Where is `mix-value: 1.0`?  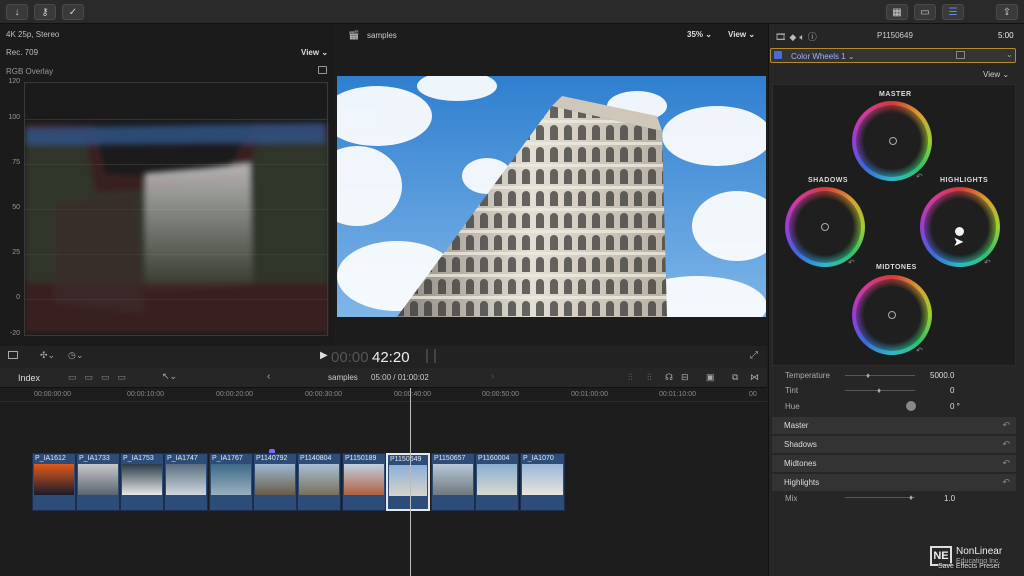
mix-value: 1.0 is located at coordinates (949, 498).